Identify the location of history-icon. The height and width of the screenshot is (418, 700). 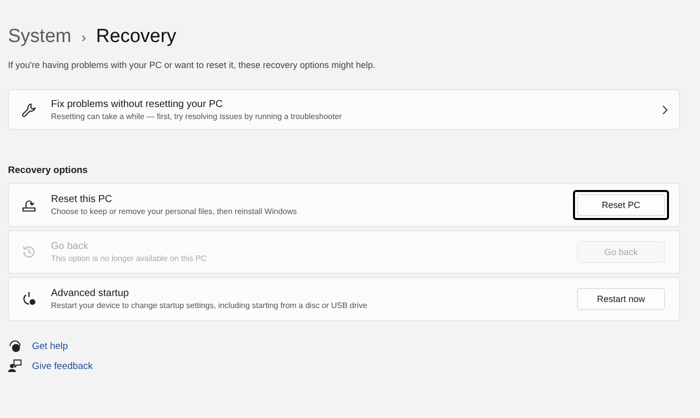
(29, 252).